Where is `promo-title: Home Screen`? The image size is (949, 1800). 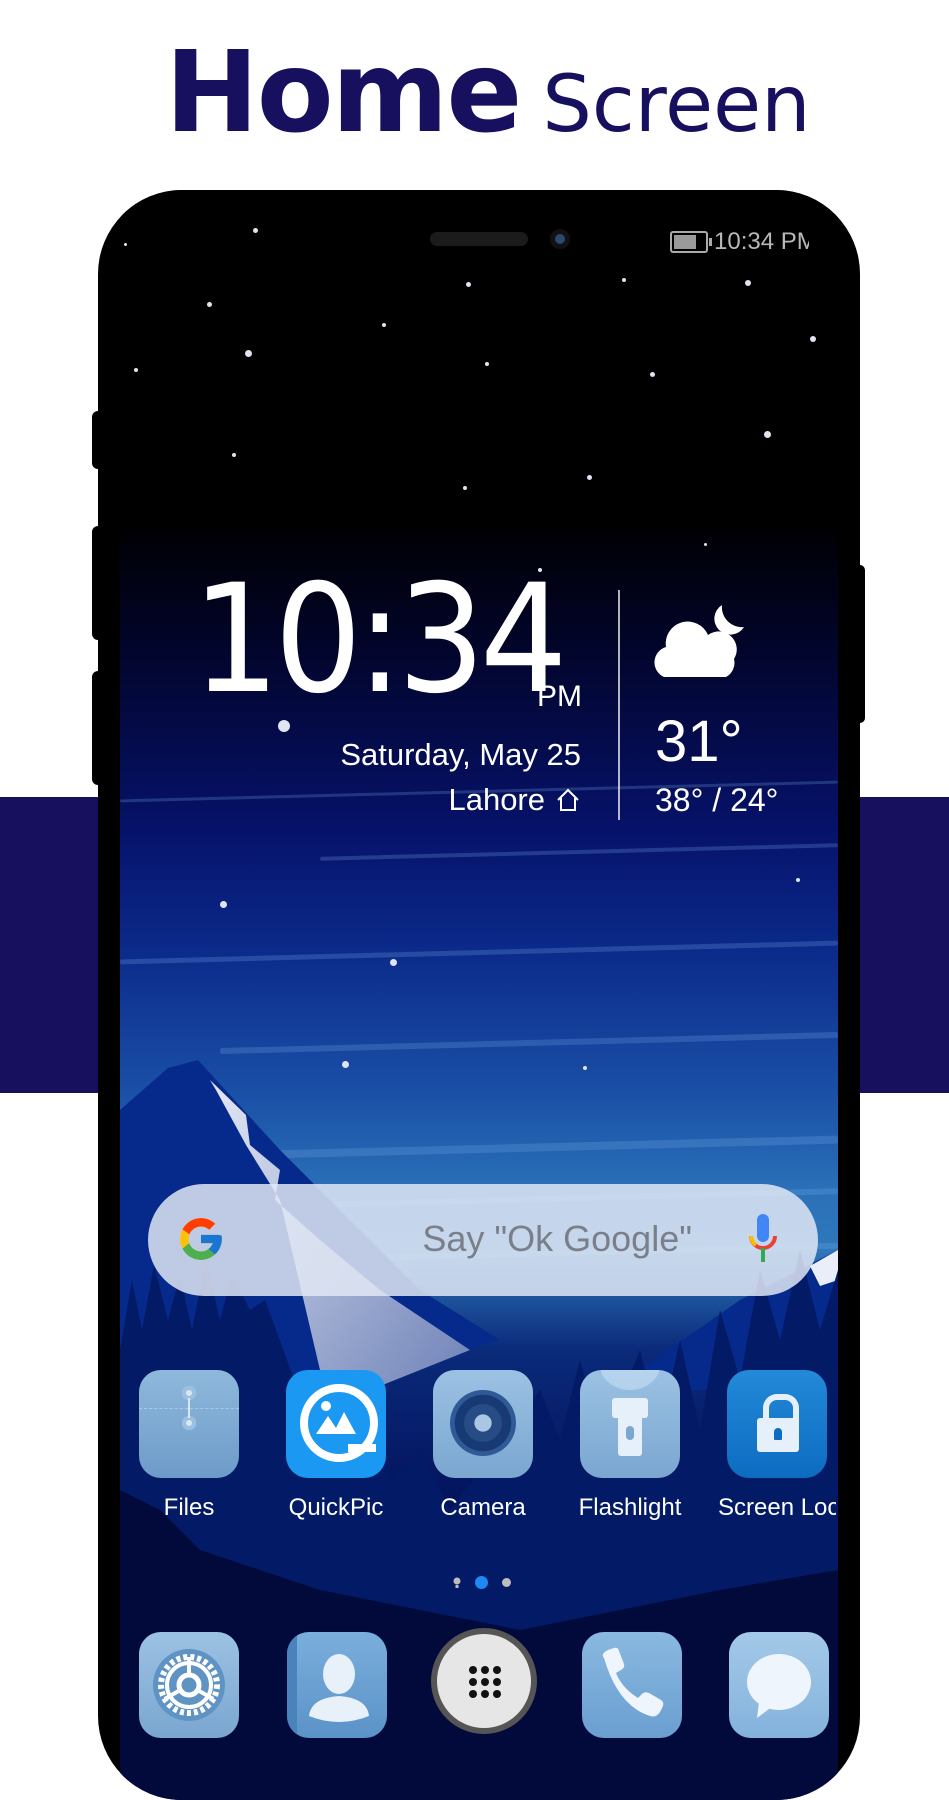 promo-title: Home Screen is located at coordinates (488, 93).